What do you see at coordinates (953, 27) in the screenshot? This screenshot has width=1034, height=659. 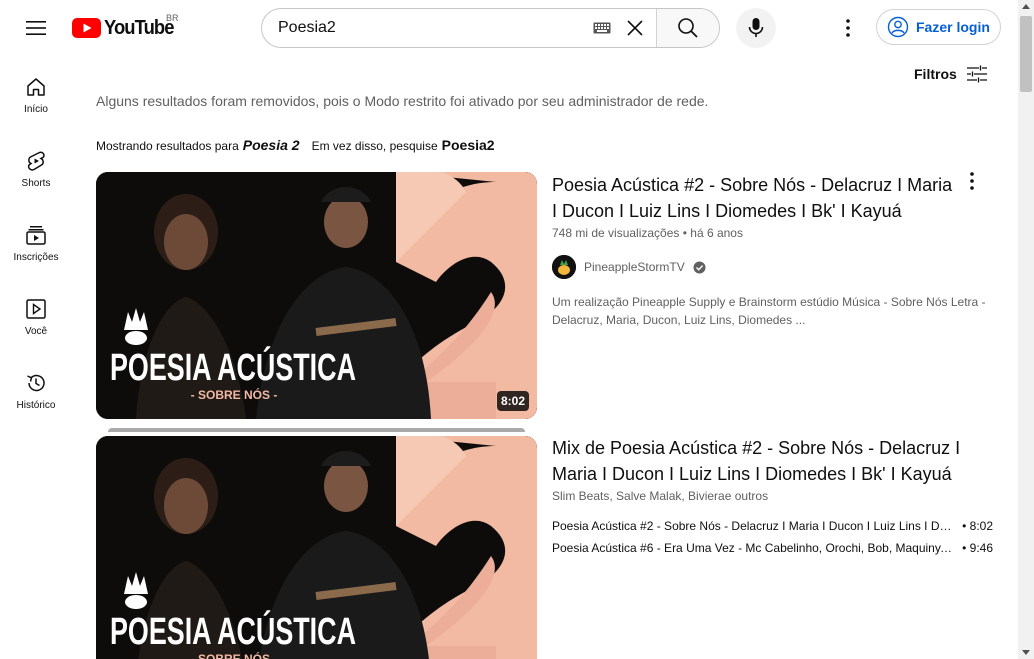 I see `sign-in-label: Fazer login` at bounding box center [953, 27].